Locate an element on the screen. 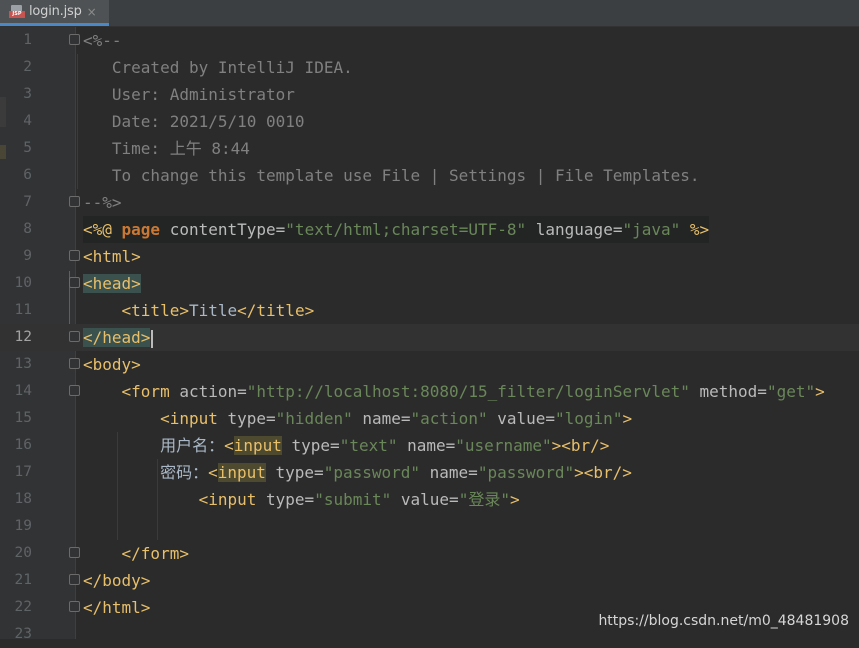 This screenshot has width=859, height=648. code-line-21: 21 </body> is located at coordinates (429, 580).